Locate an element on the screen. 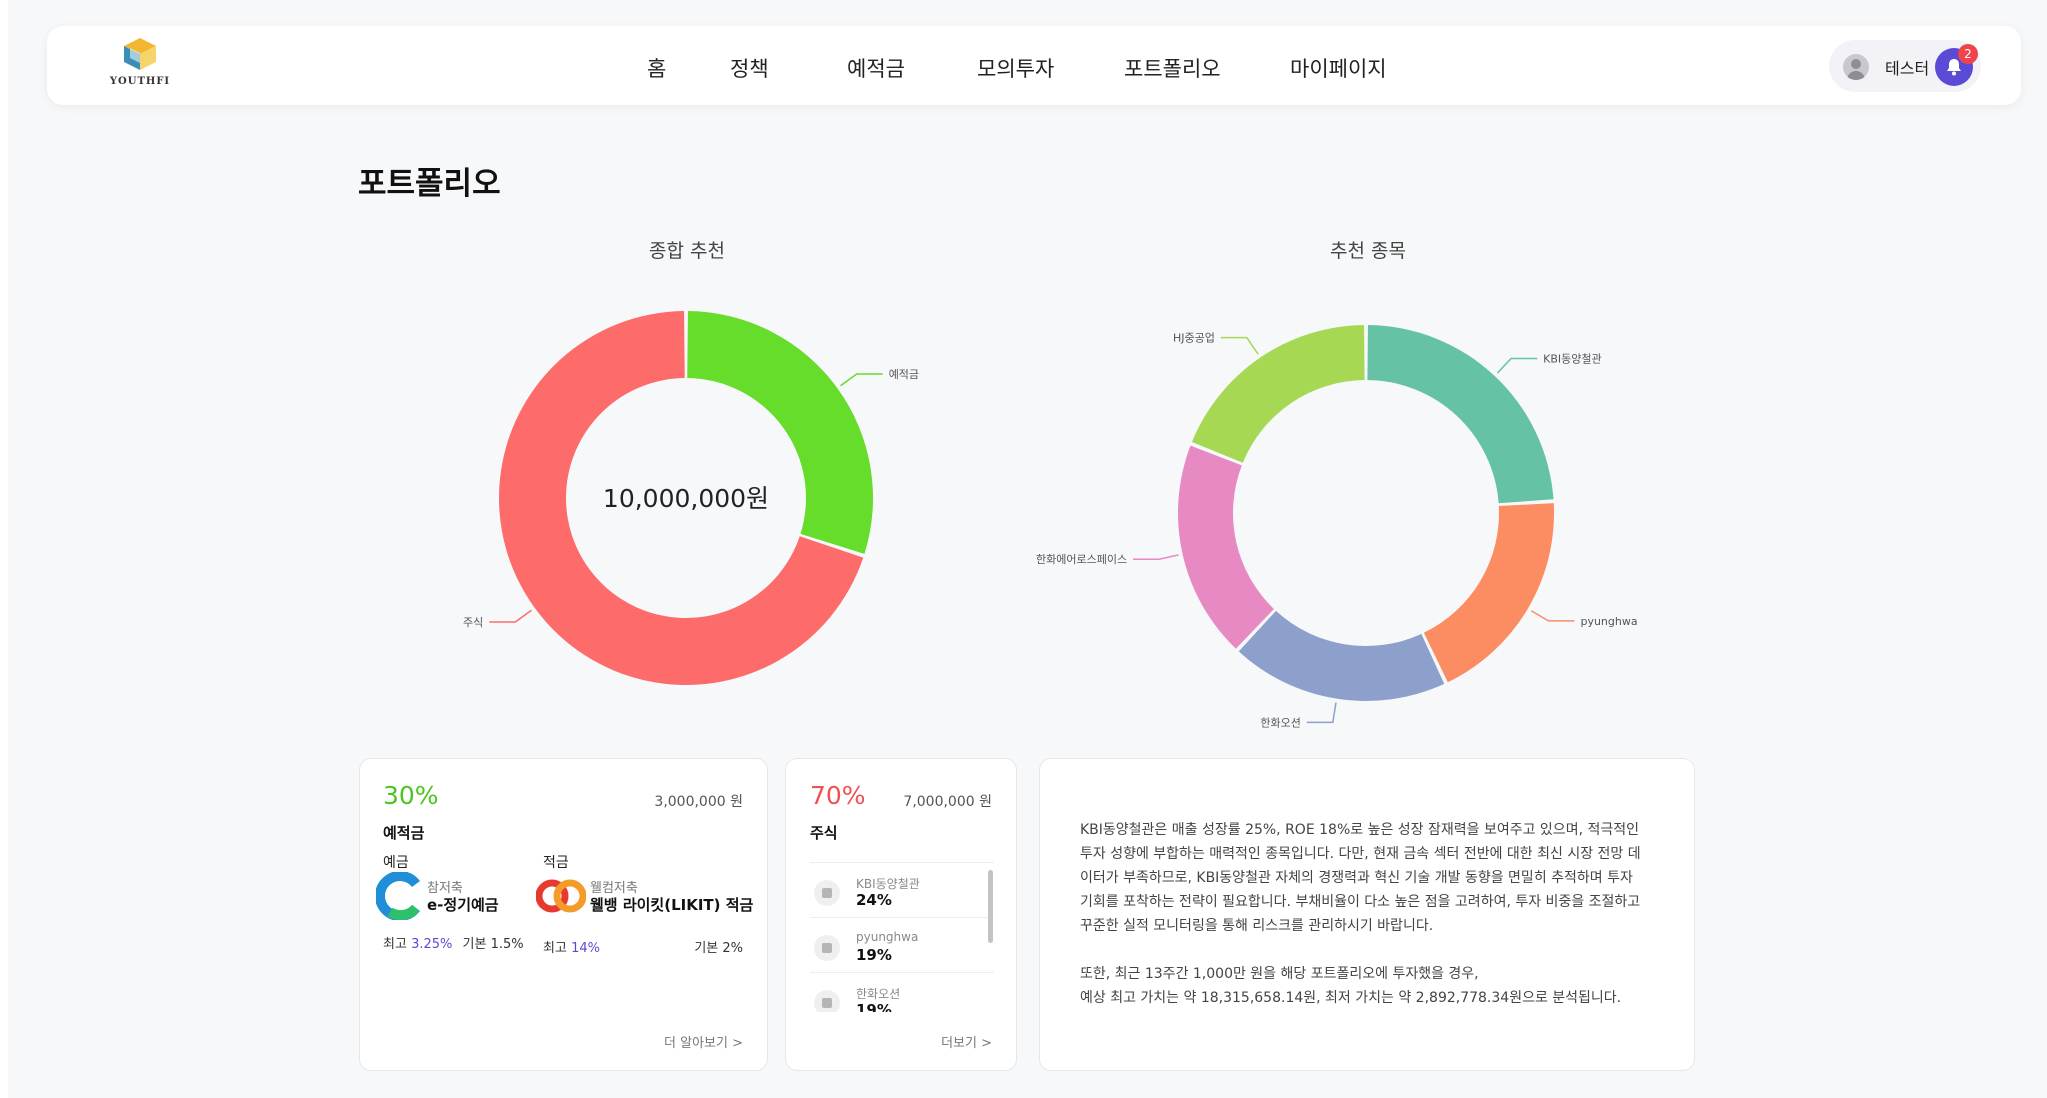 The width and height of the screenshot is (2047, 1098). stock-percent: 70% is located at coordinates (838, 795).